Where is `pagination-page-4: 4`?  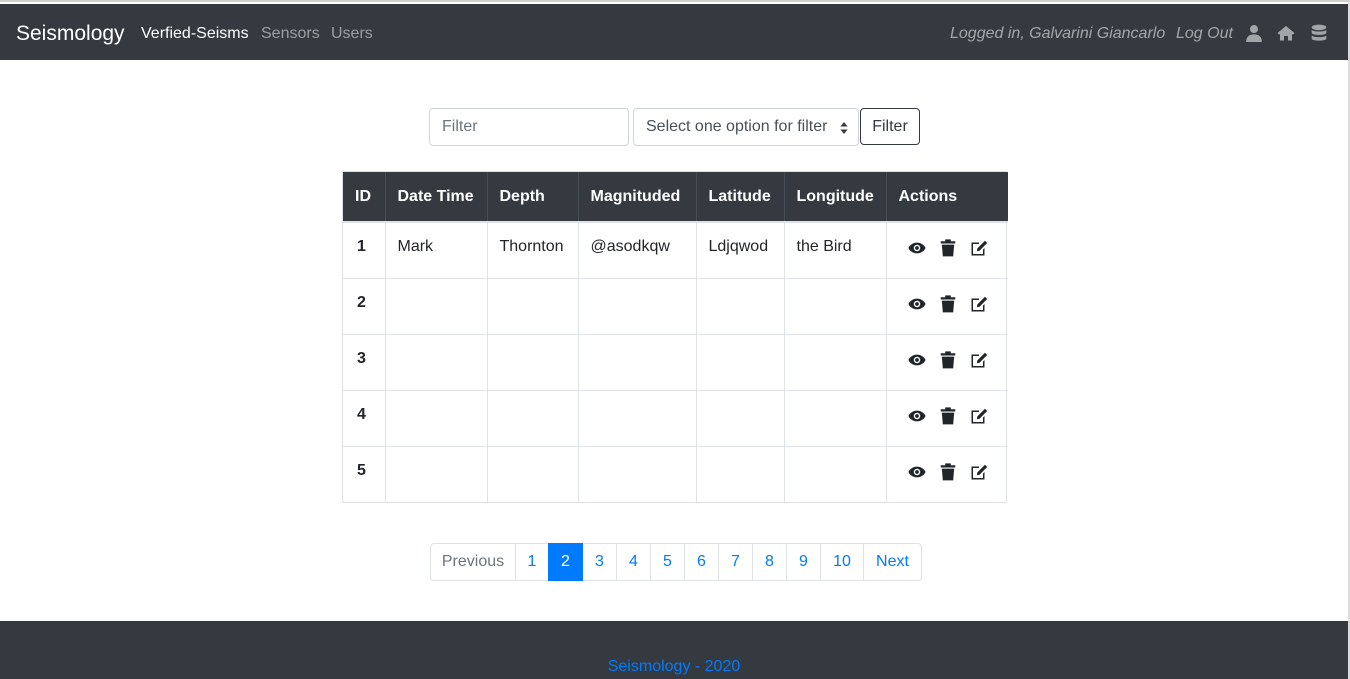
pagination-page-4: 4 is located at coordinates (633, 562).